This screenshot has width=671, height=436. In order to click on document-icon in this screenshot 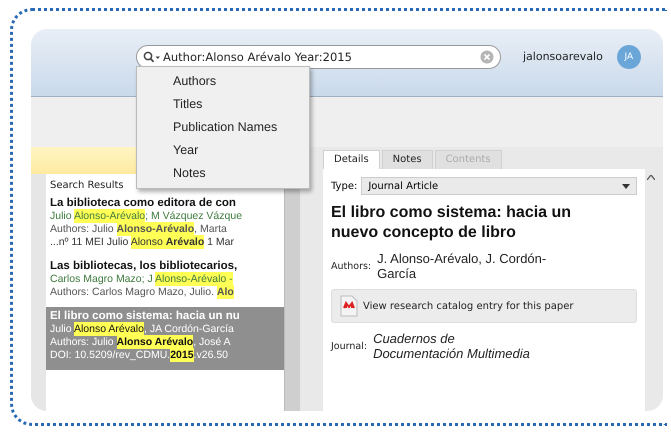, I will do `click(349, 306)`.